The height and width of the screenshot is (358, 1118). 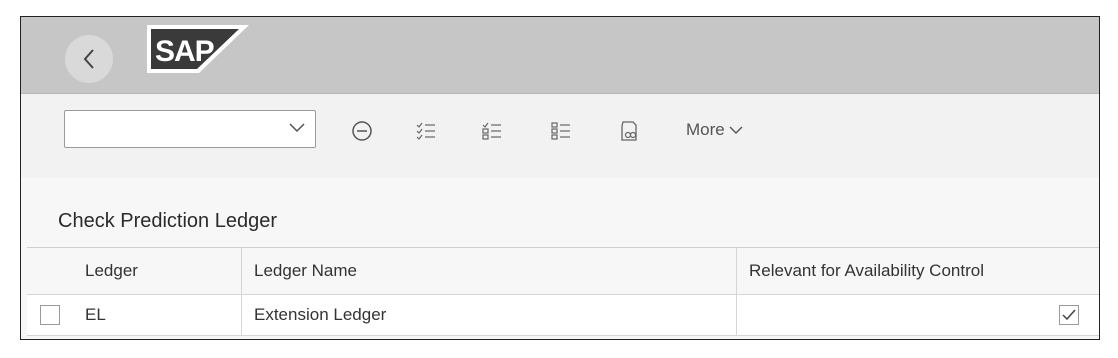 What do you see at coordinates (705, 129) in the screenshot?
I see `more-label: More` at bounding box center [705, 129].